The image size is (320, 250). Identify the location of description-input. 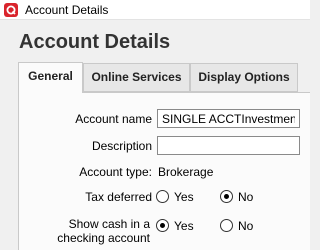
(228, 145).